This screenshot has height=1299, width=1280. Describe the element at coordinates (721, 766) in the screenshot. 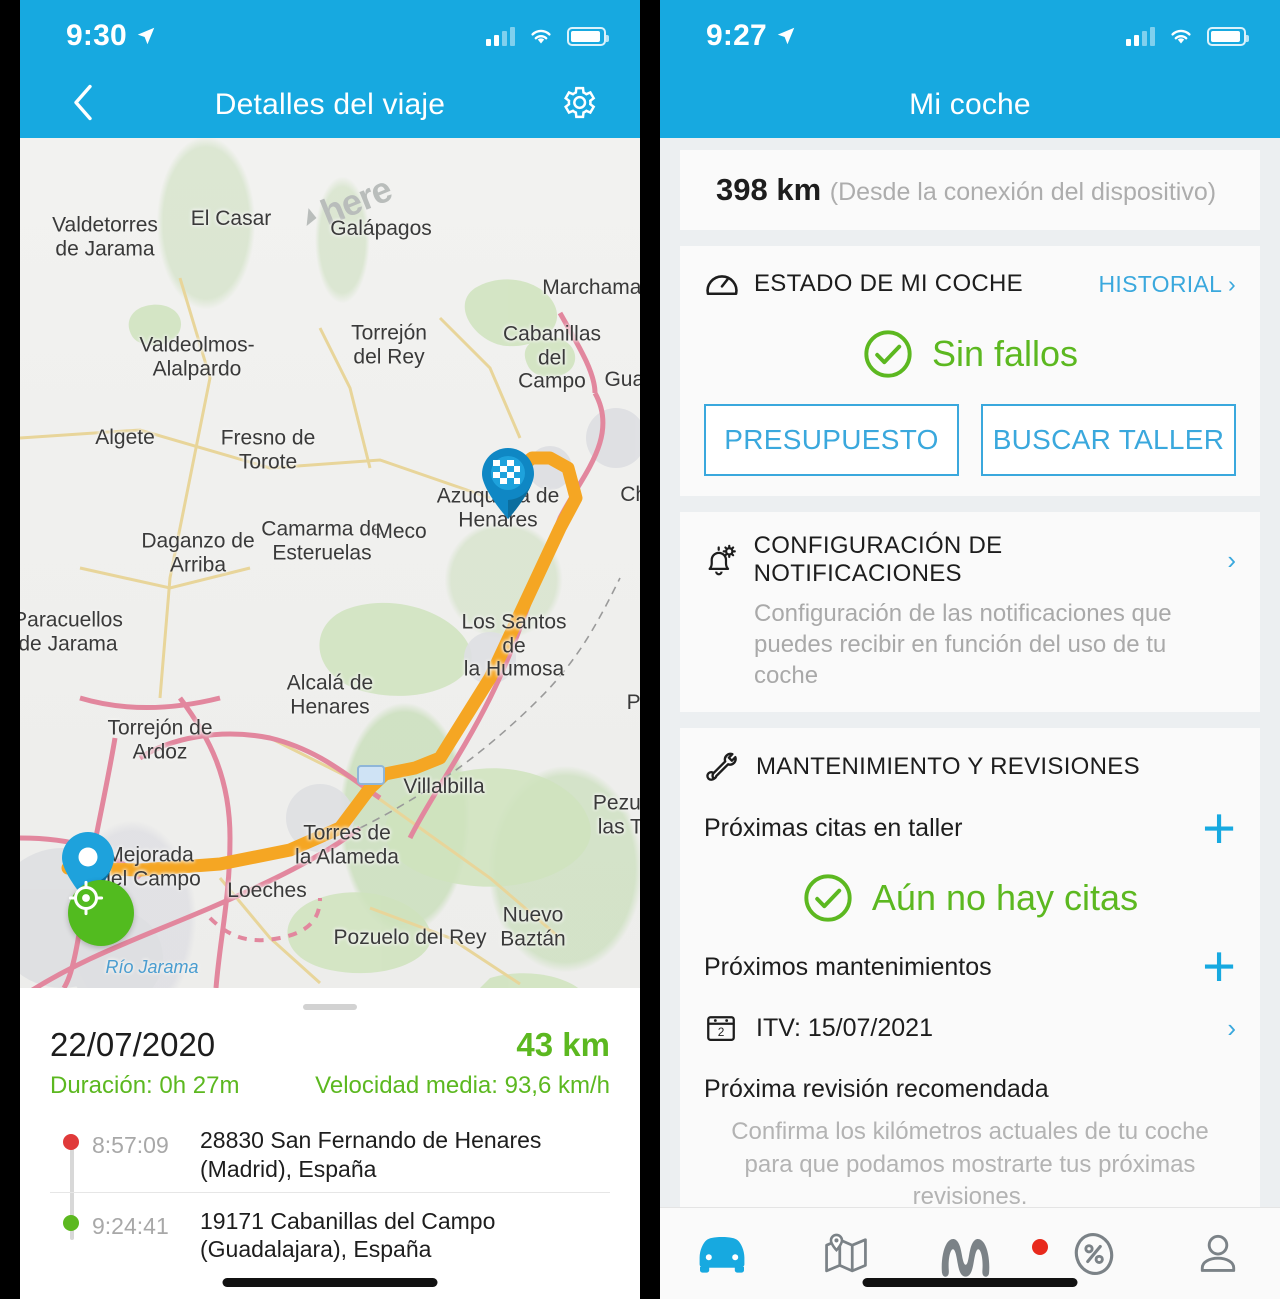

I see `wrench-icon` at that location.